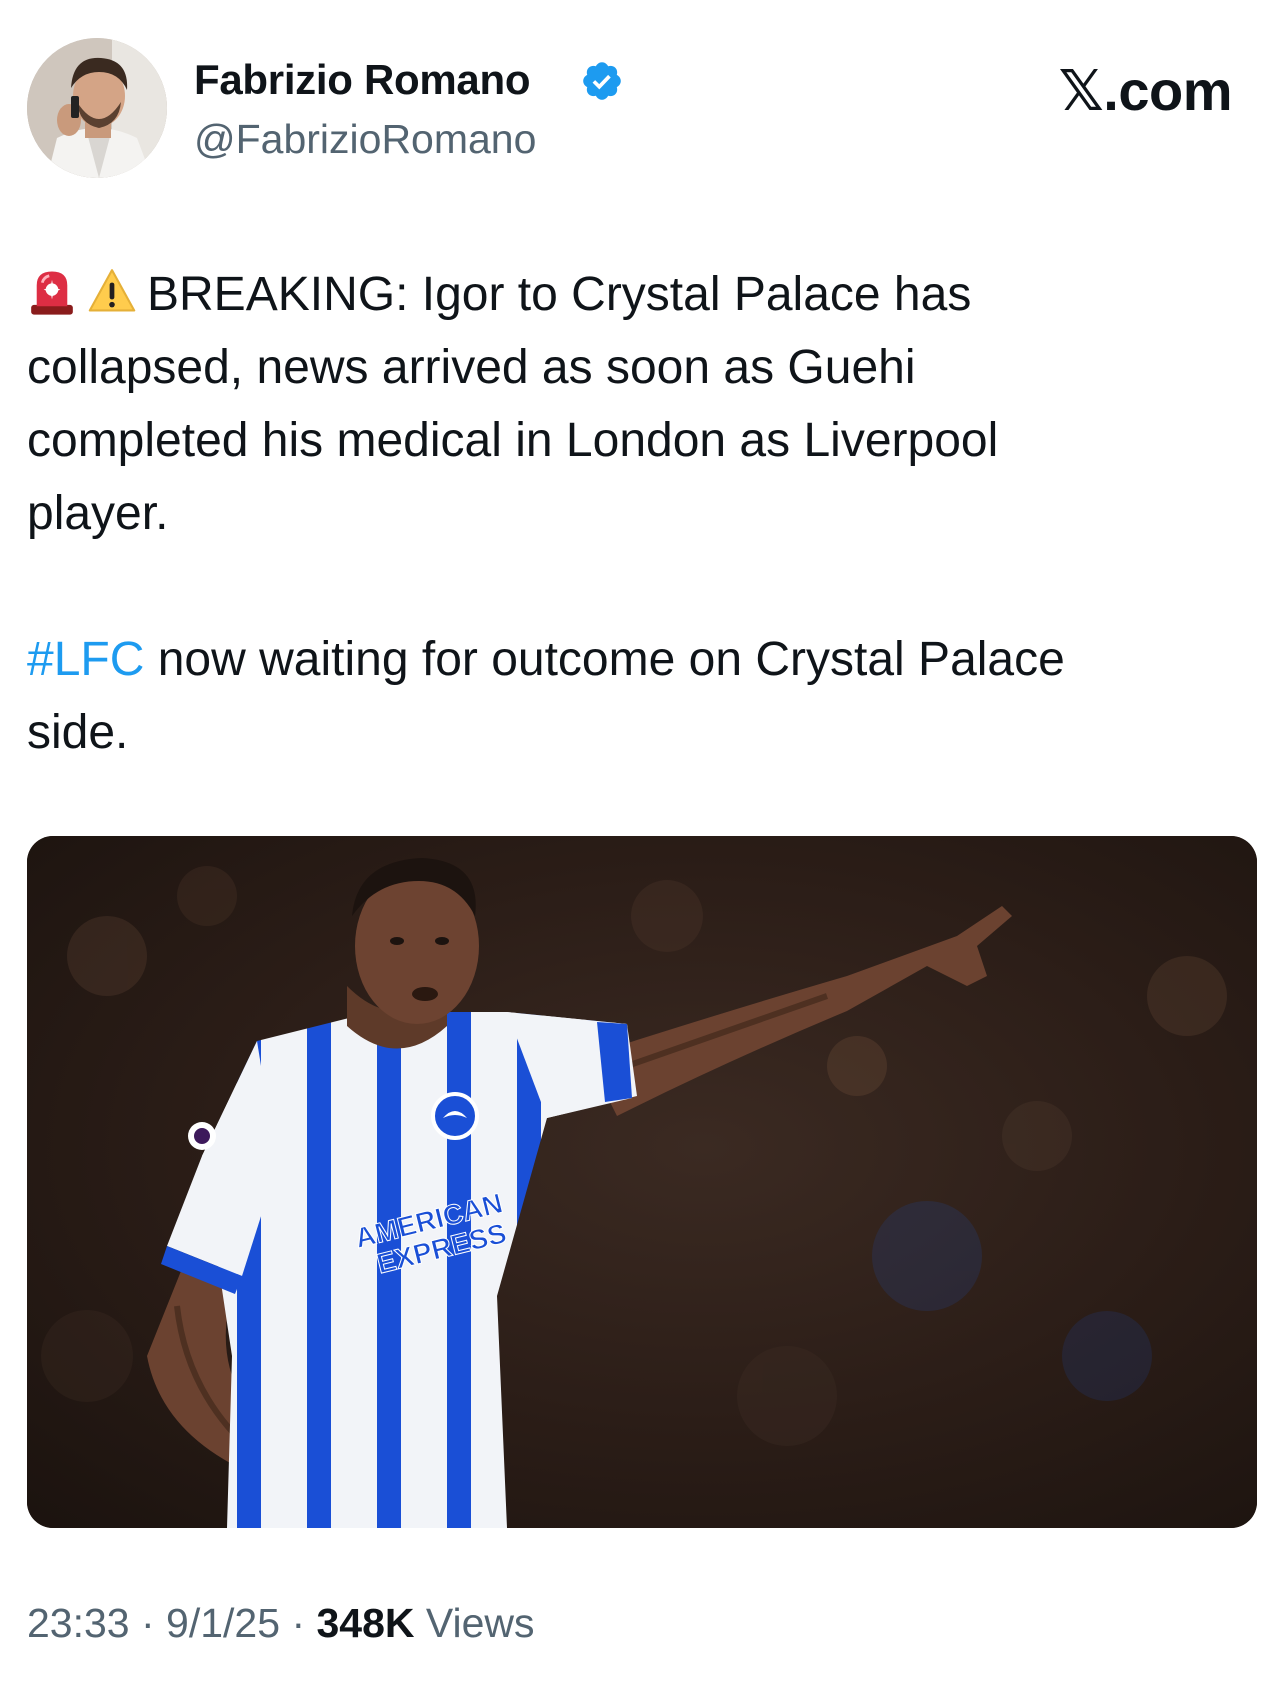 The width and height of the screenshot is (1284, 1681). I want to click on author-avatar, so click(97, 108).